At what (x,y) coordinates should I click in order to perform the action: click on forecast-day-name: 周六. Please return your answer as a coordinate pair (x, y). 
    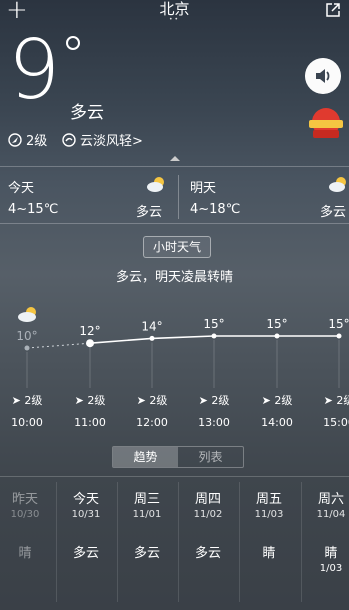
    Looking at the image, I should click on (330, 499).